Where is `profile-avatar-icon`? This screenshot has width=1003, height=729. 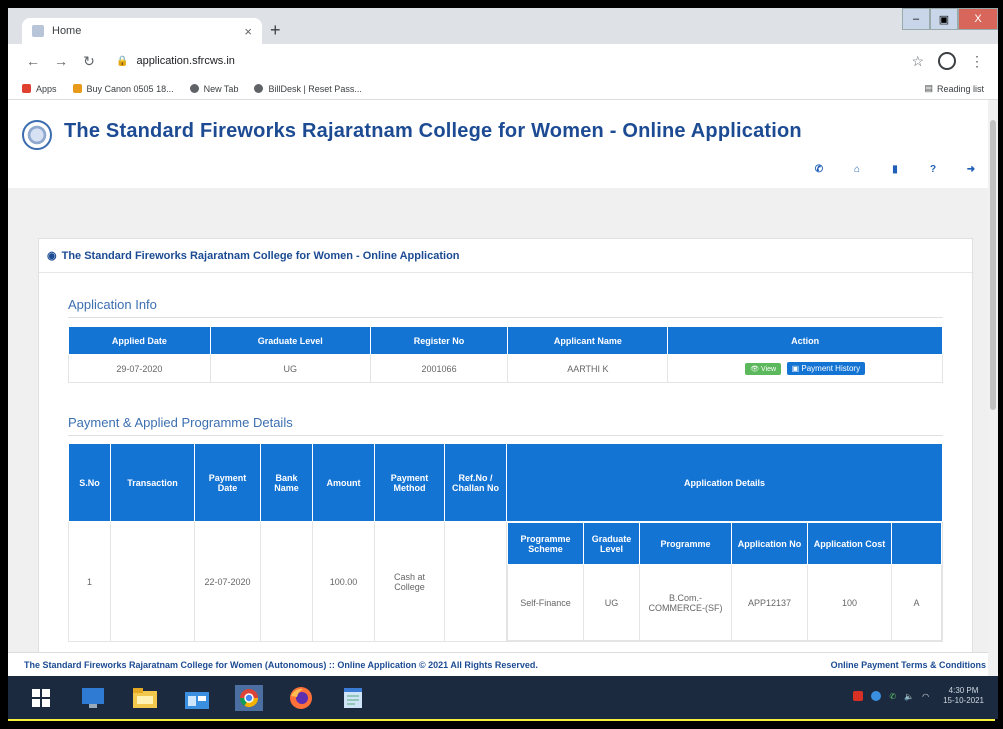
profile-avatar-icon is located at coordinates (947, 61).